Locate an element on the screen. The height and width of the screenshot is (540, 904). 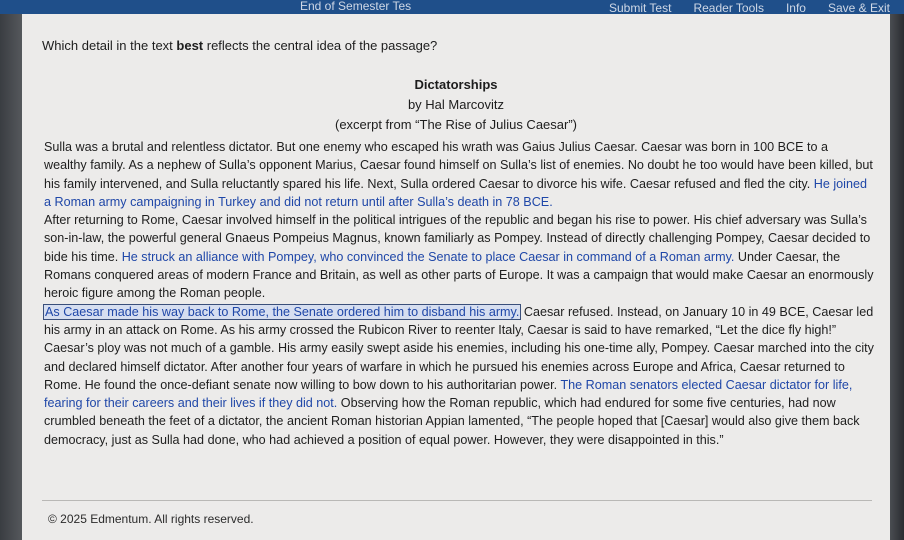
submit-test-button: Submit Test is located at coordinates (640, 8).